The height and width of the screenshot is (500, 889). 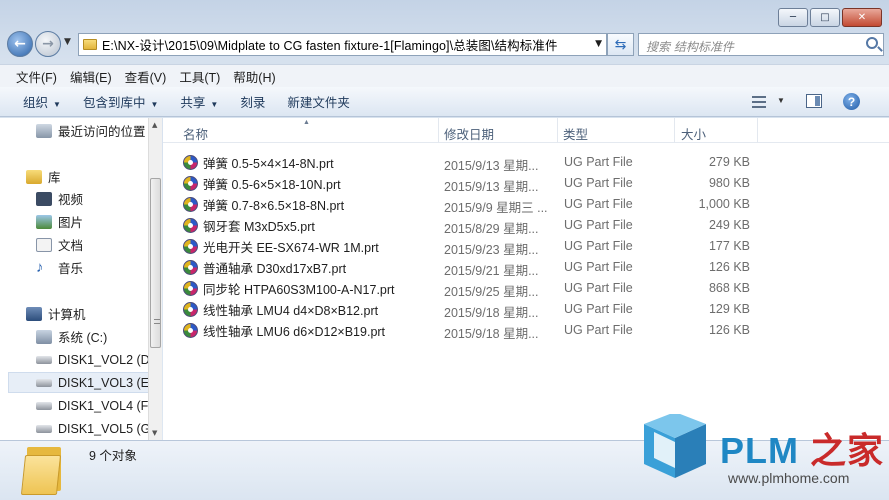 I want to click on item-count: 9 个对象, so click(x=113, y=456).